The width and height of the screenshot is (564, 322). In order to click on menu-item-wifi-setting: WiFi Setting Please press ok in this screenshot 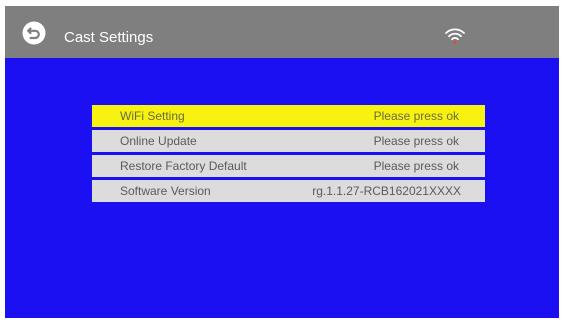, I will do `click(288, 116)`.